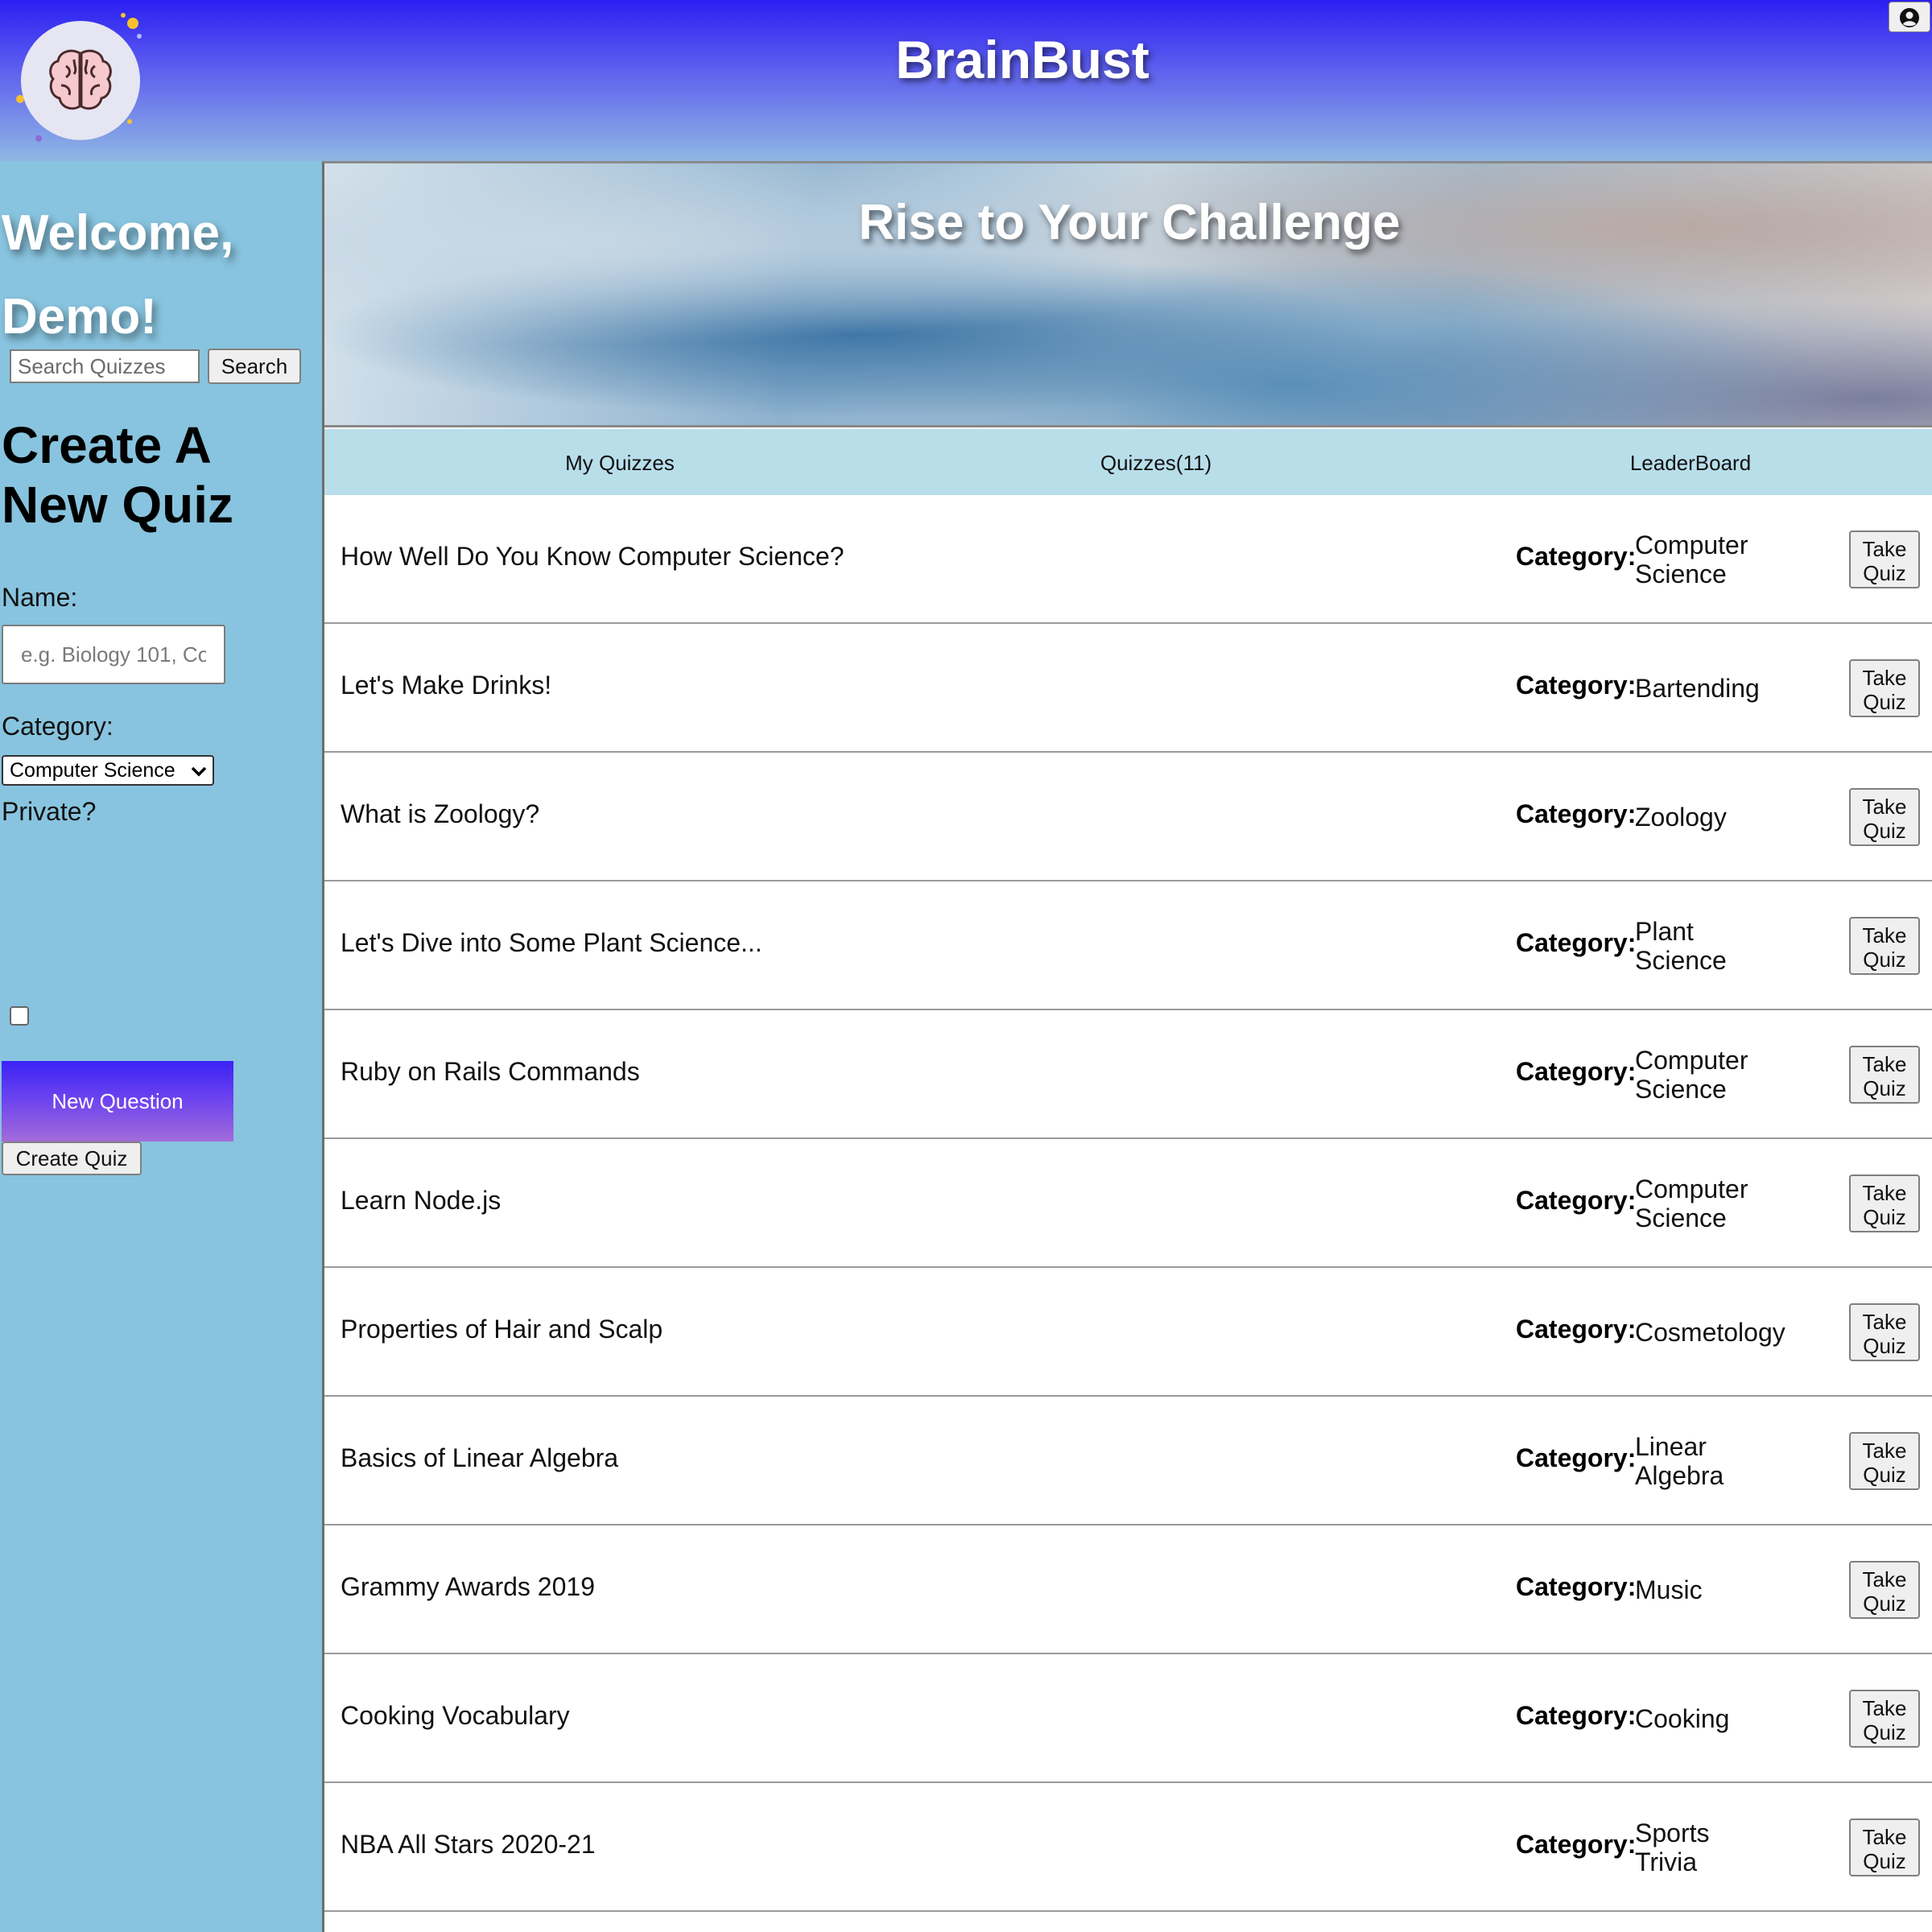 This screenshot has width=1932, height=1932. I want to click on app-logo, so click(80, 80).